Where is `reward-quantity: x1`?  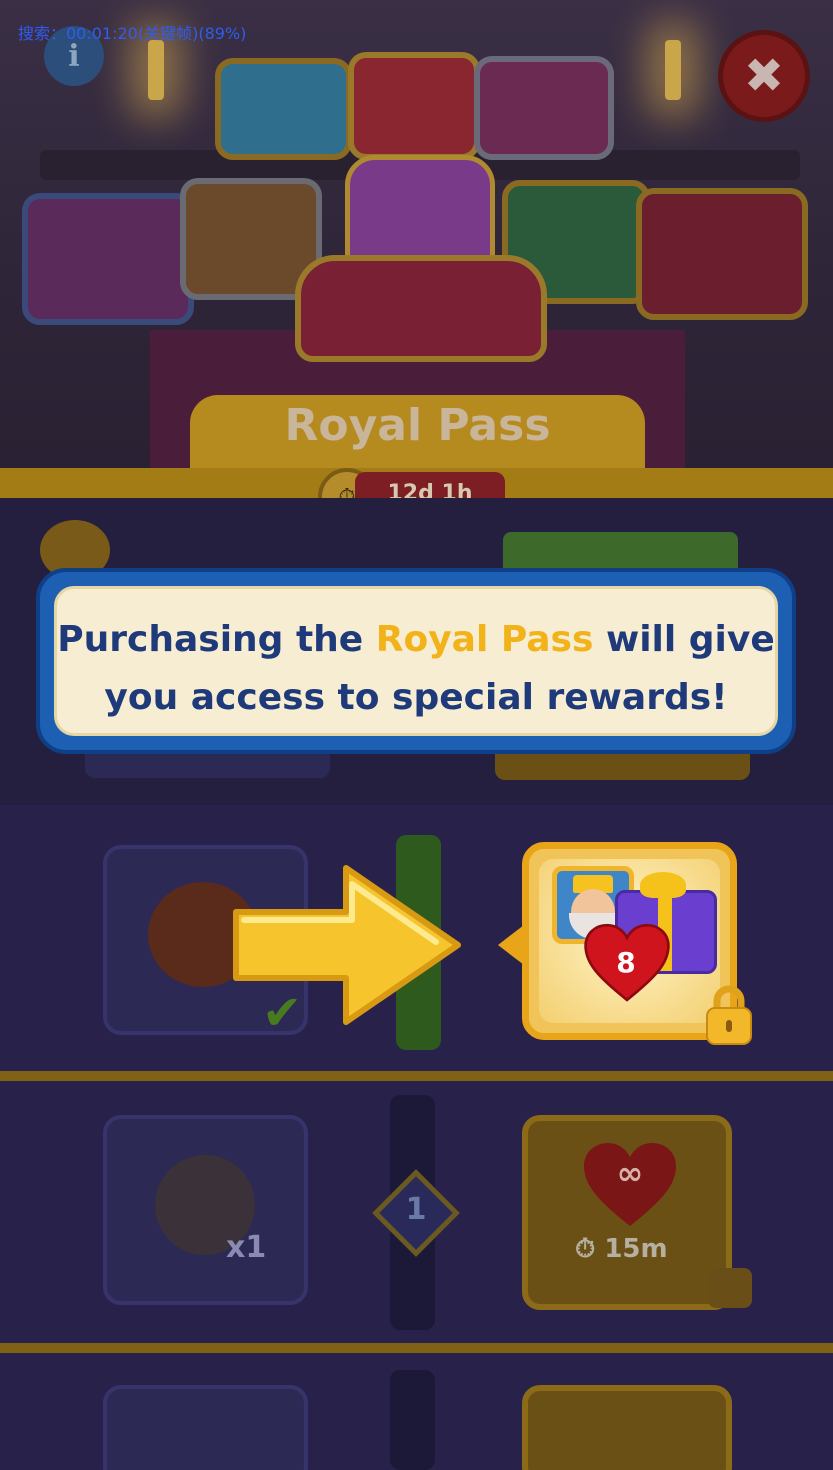 reward-quantity: x1 is located at coordinates (246, 1247).